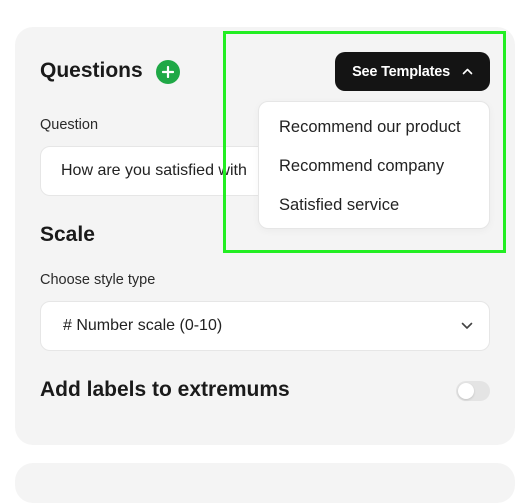 The height and width of the screenshot is (503, 523). I want to click on toggle-knob, so click(466, 391).